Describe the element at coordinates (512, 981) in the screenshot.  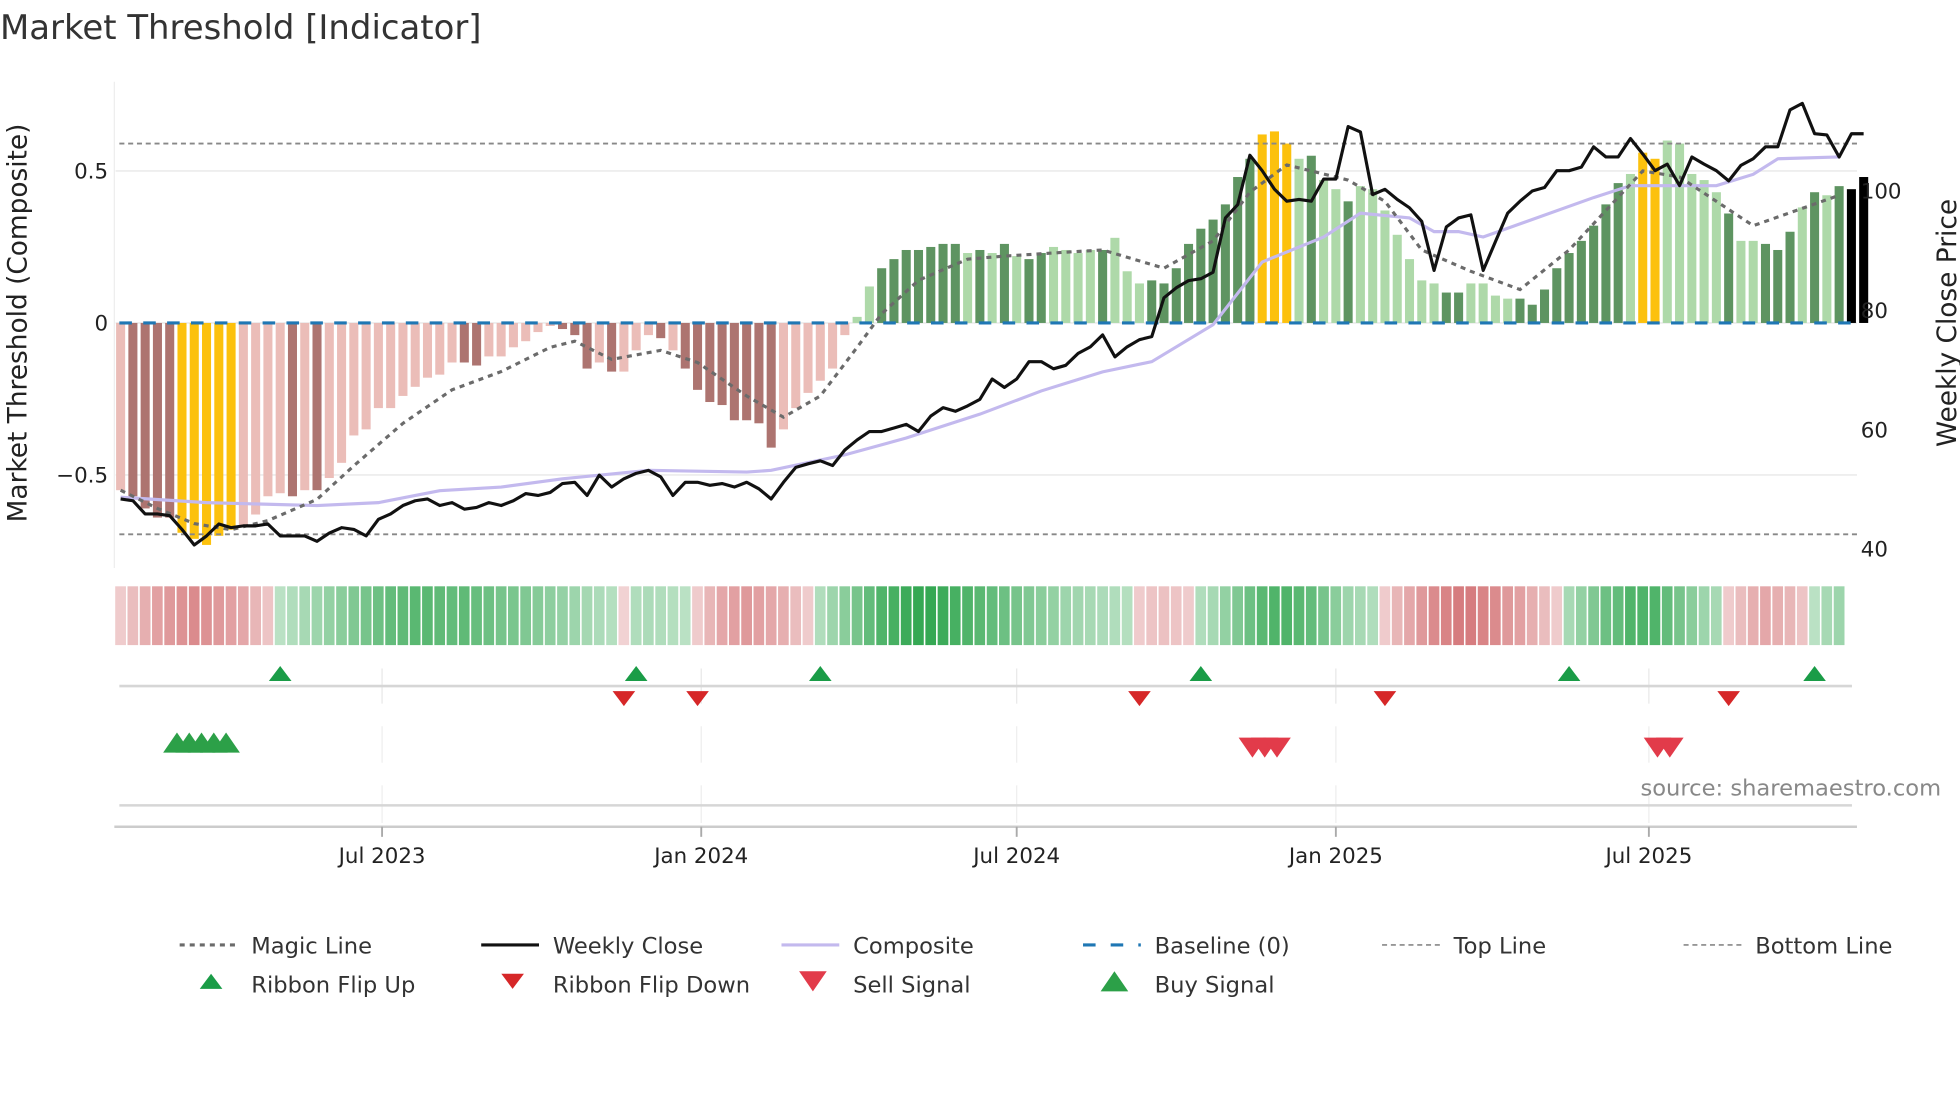
I see `legend-ribbon-flip-down-icon` at that location.